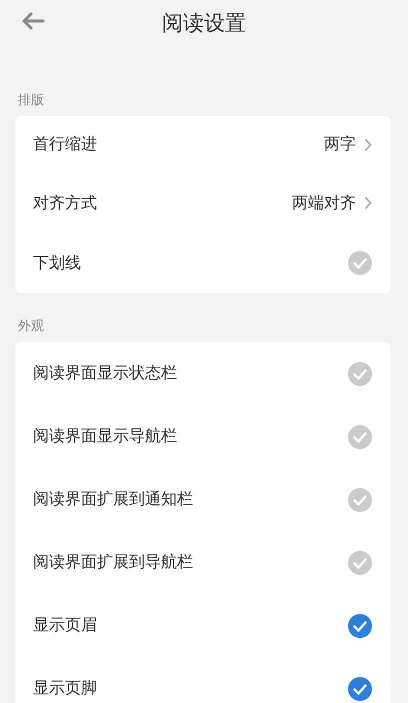 This screenshot has height=703, width=408. Describe the element at coordinates (340, 144) in the screenshot. I see `row-value: 两字` at that location.